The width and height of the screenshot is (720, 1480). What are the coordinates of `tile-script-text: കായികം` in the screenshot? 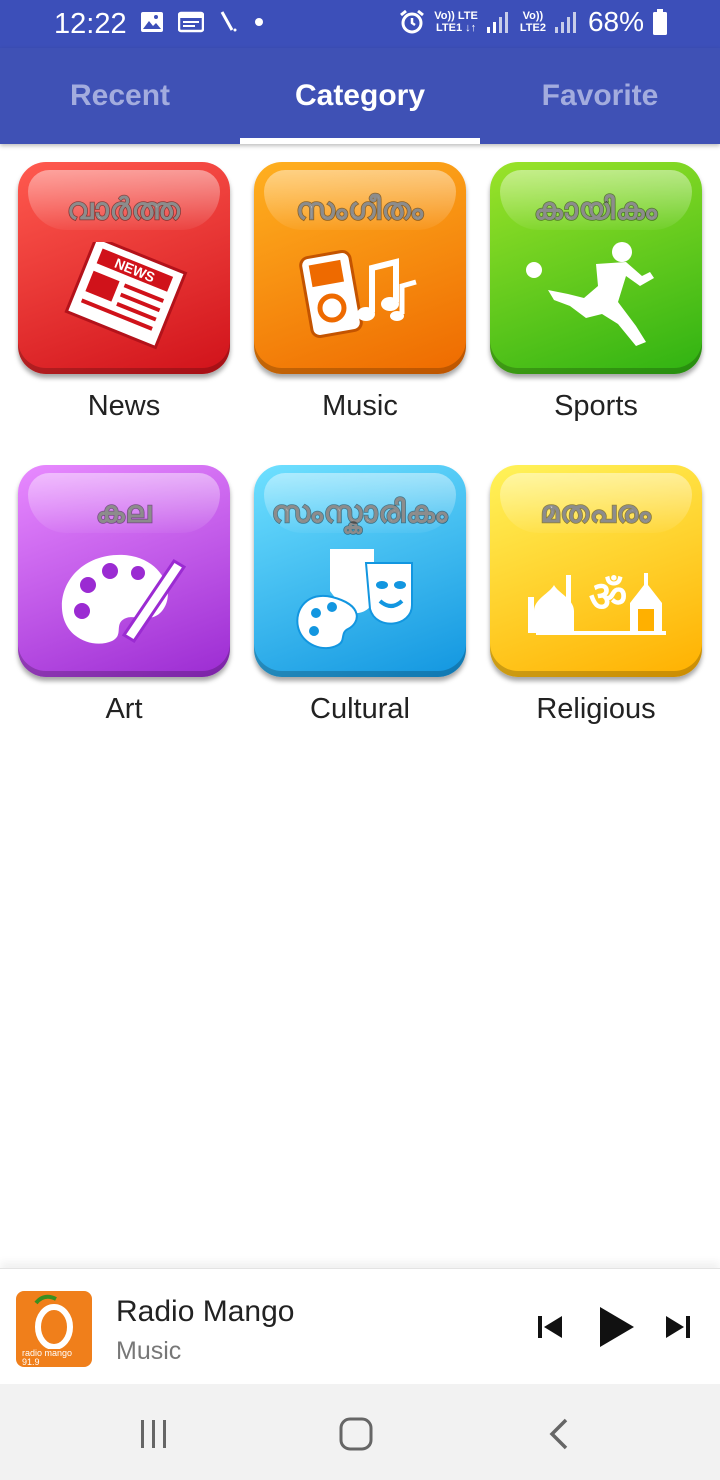 It's located at (595, 209).